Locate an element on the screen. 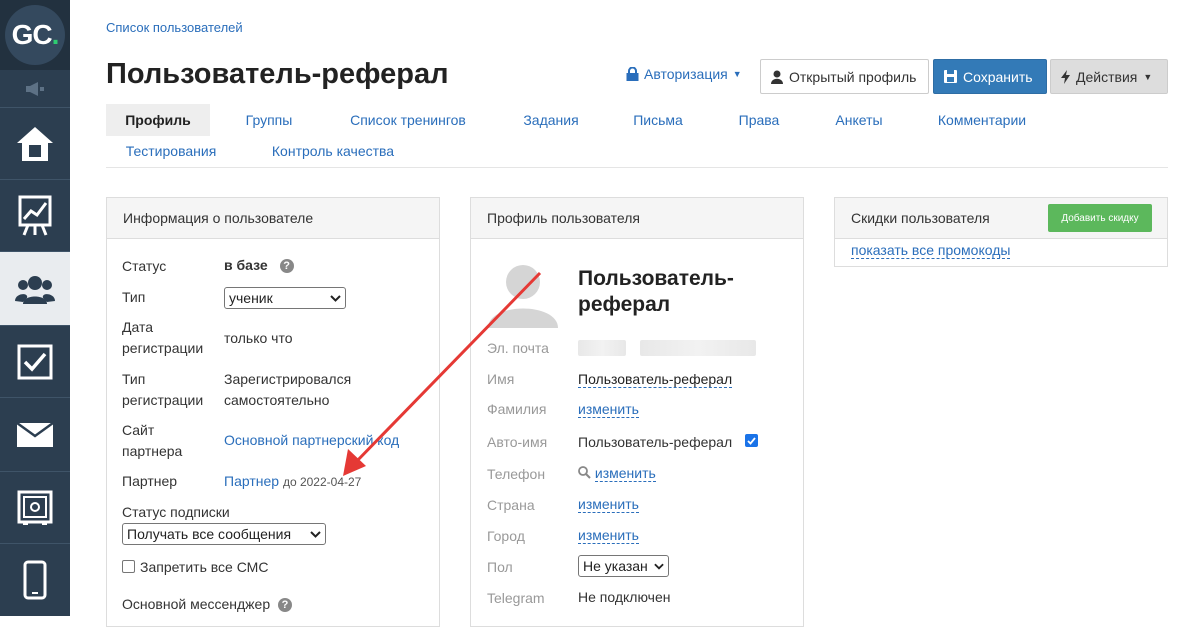  reg-type-value: Зарегистрировался самостоятельно is located at coordinates (288, 389).